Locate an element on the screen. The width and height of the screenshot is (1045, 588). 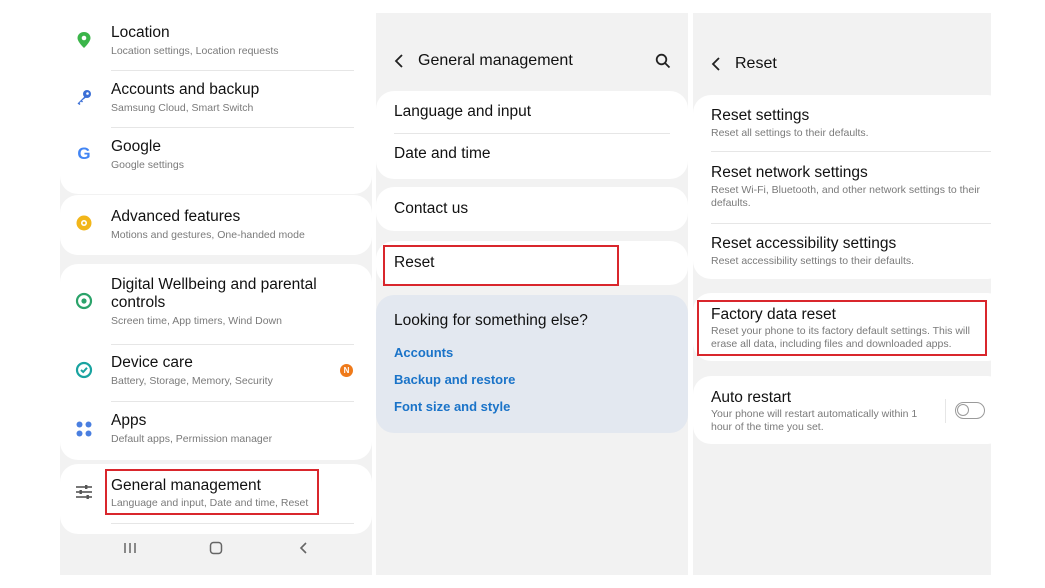
sliders-icon is located at coordinates (84, 492).